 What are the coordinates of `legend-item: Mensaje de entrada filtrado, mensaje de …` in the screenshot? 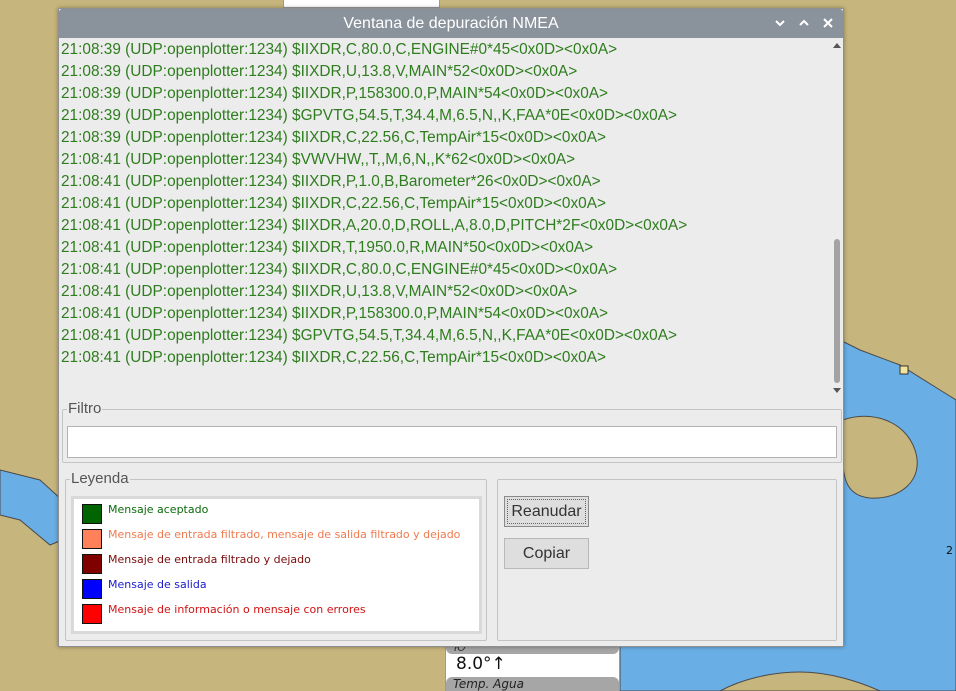 It's located at (281, 539).